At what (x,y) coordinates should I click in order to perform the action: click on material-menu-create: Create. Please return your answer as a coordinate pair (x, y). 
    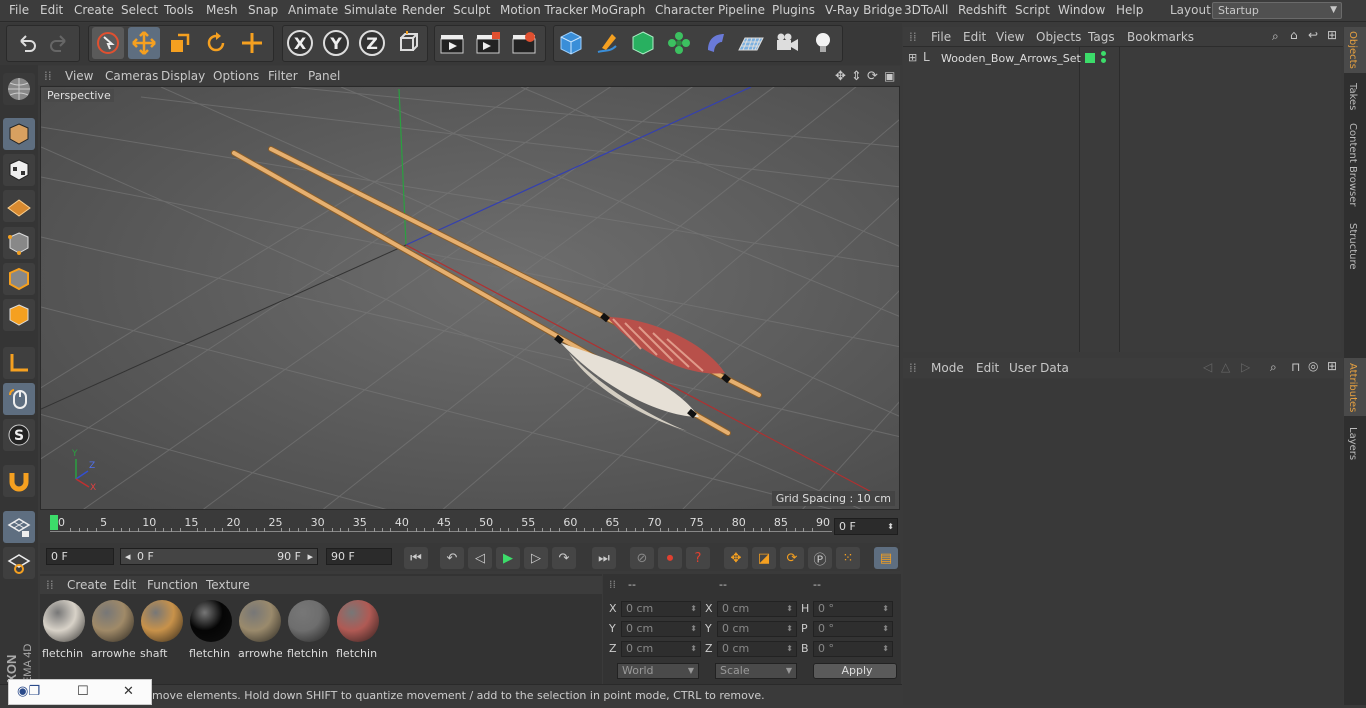
    Looking at the image, I should click on (87, 585).